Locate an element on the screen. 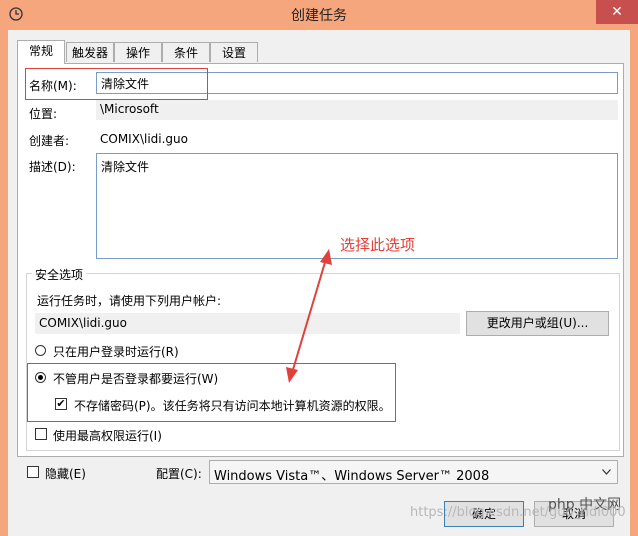 The height and width of the screenshot is (536, 638). author-value: COMIX\lidi.guo is located at coordinates (144, 139).